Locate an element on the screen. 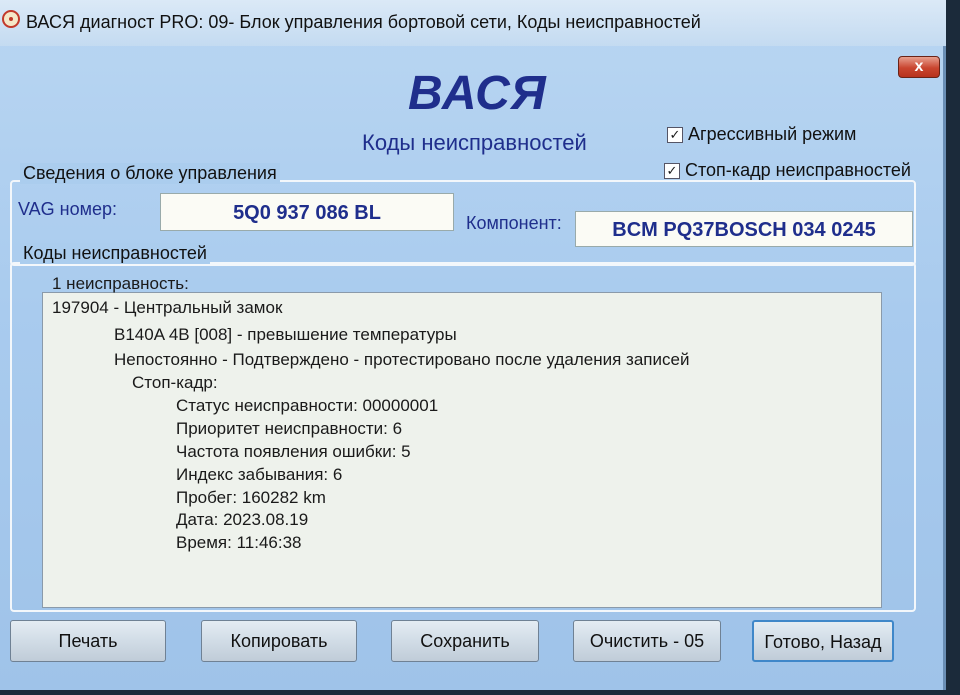 The image size is (960, 695). fault-line-code: 197904 - Центральный замок is located at coordinates (167, 307).